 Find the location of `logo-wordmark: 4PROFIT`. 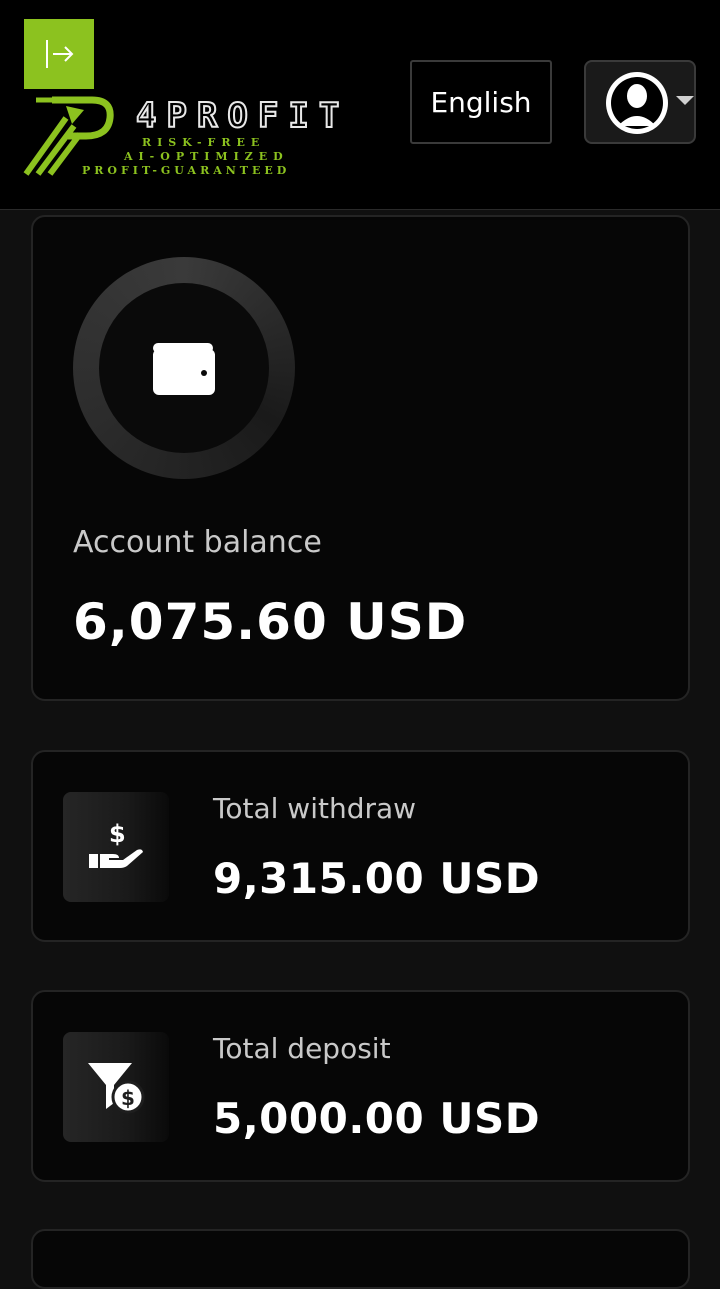

logo-wordmark: 4PROFIT is located at coordinates (242, 116).